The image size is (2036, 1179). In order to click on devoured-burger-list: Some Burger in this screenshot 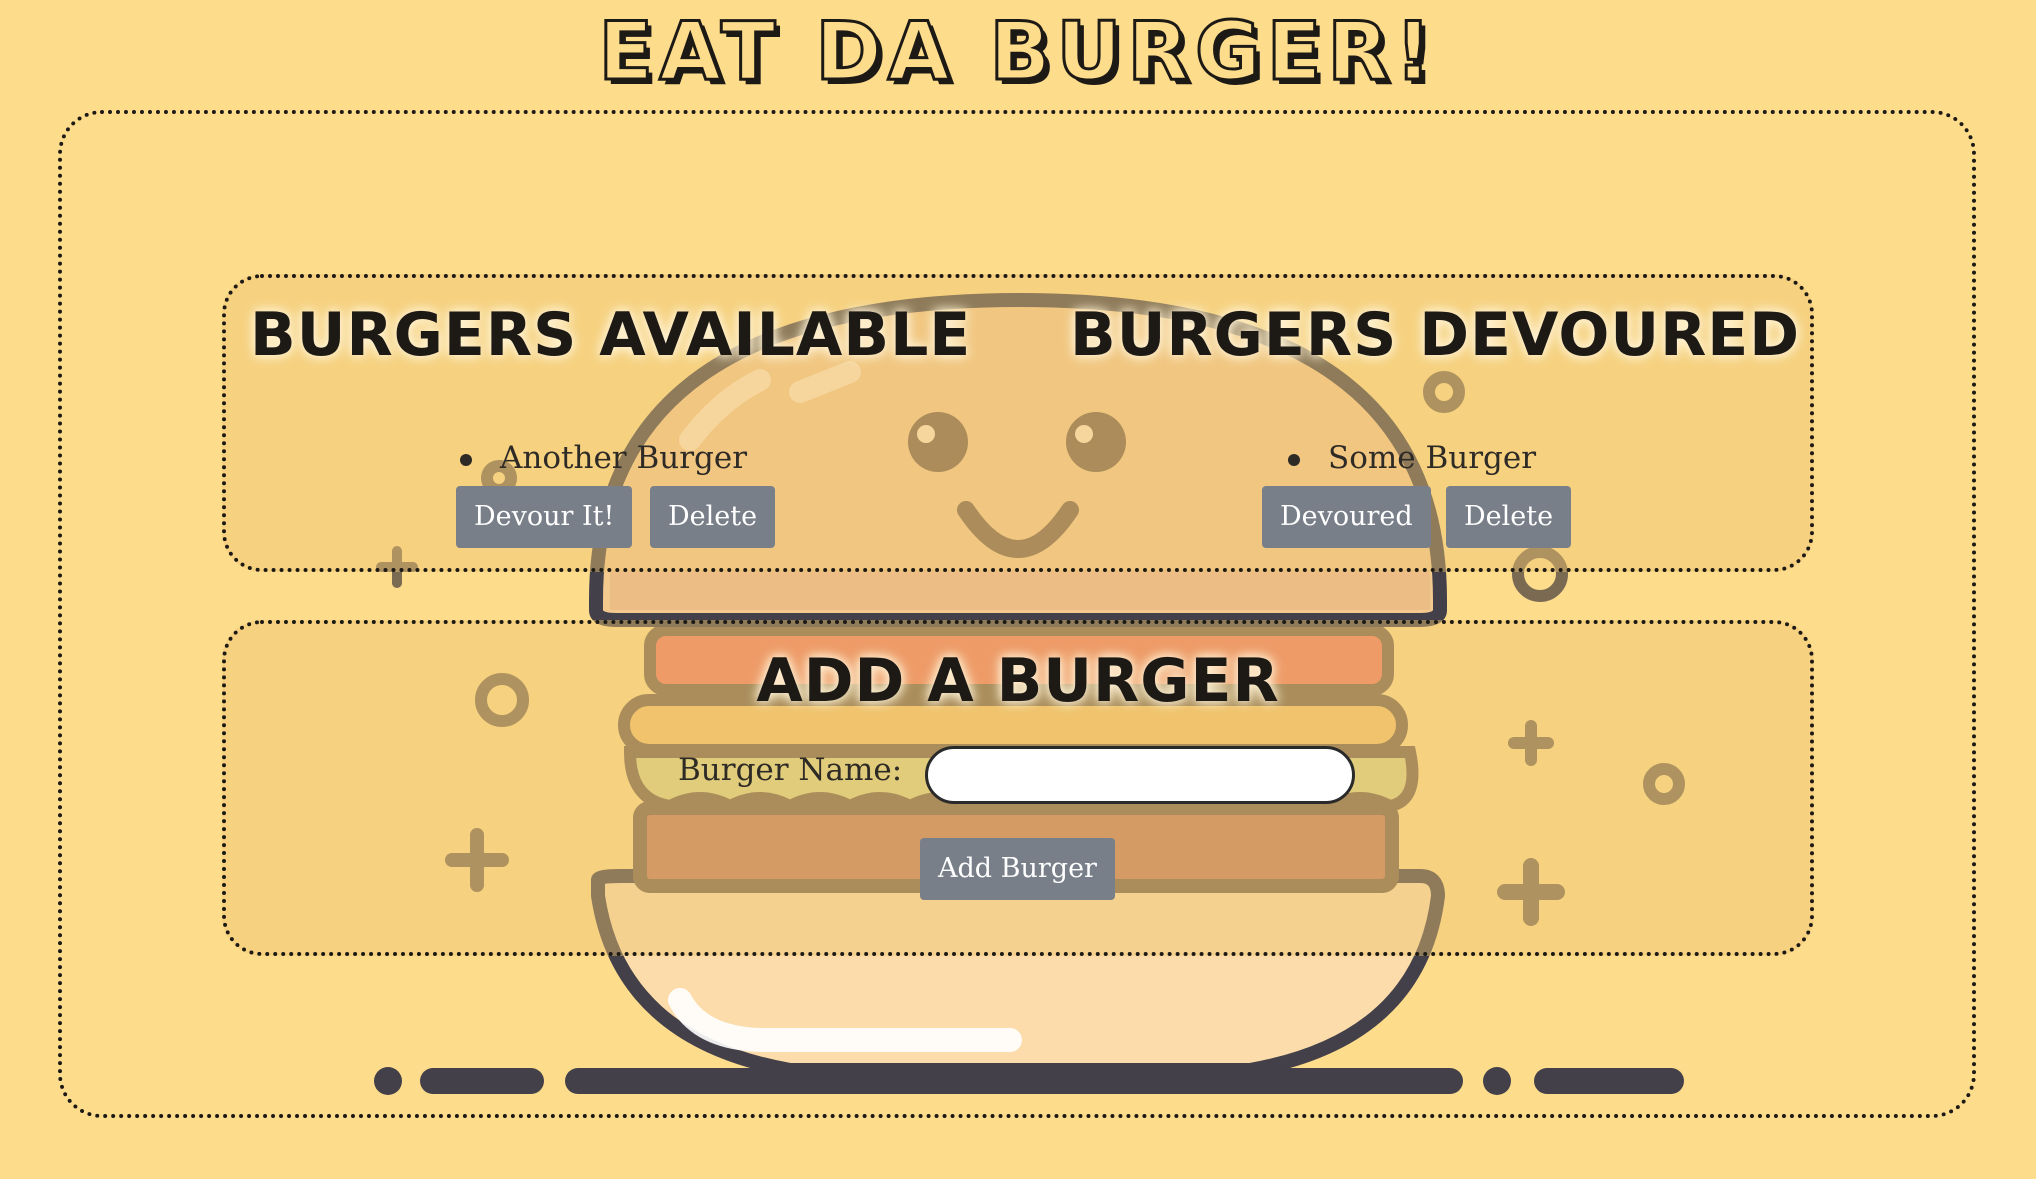, I will do `click(1408, 462)`.